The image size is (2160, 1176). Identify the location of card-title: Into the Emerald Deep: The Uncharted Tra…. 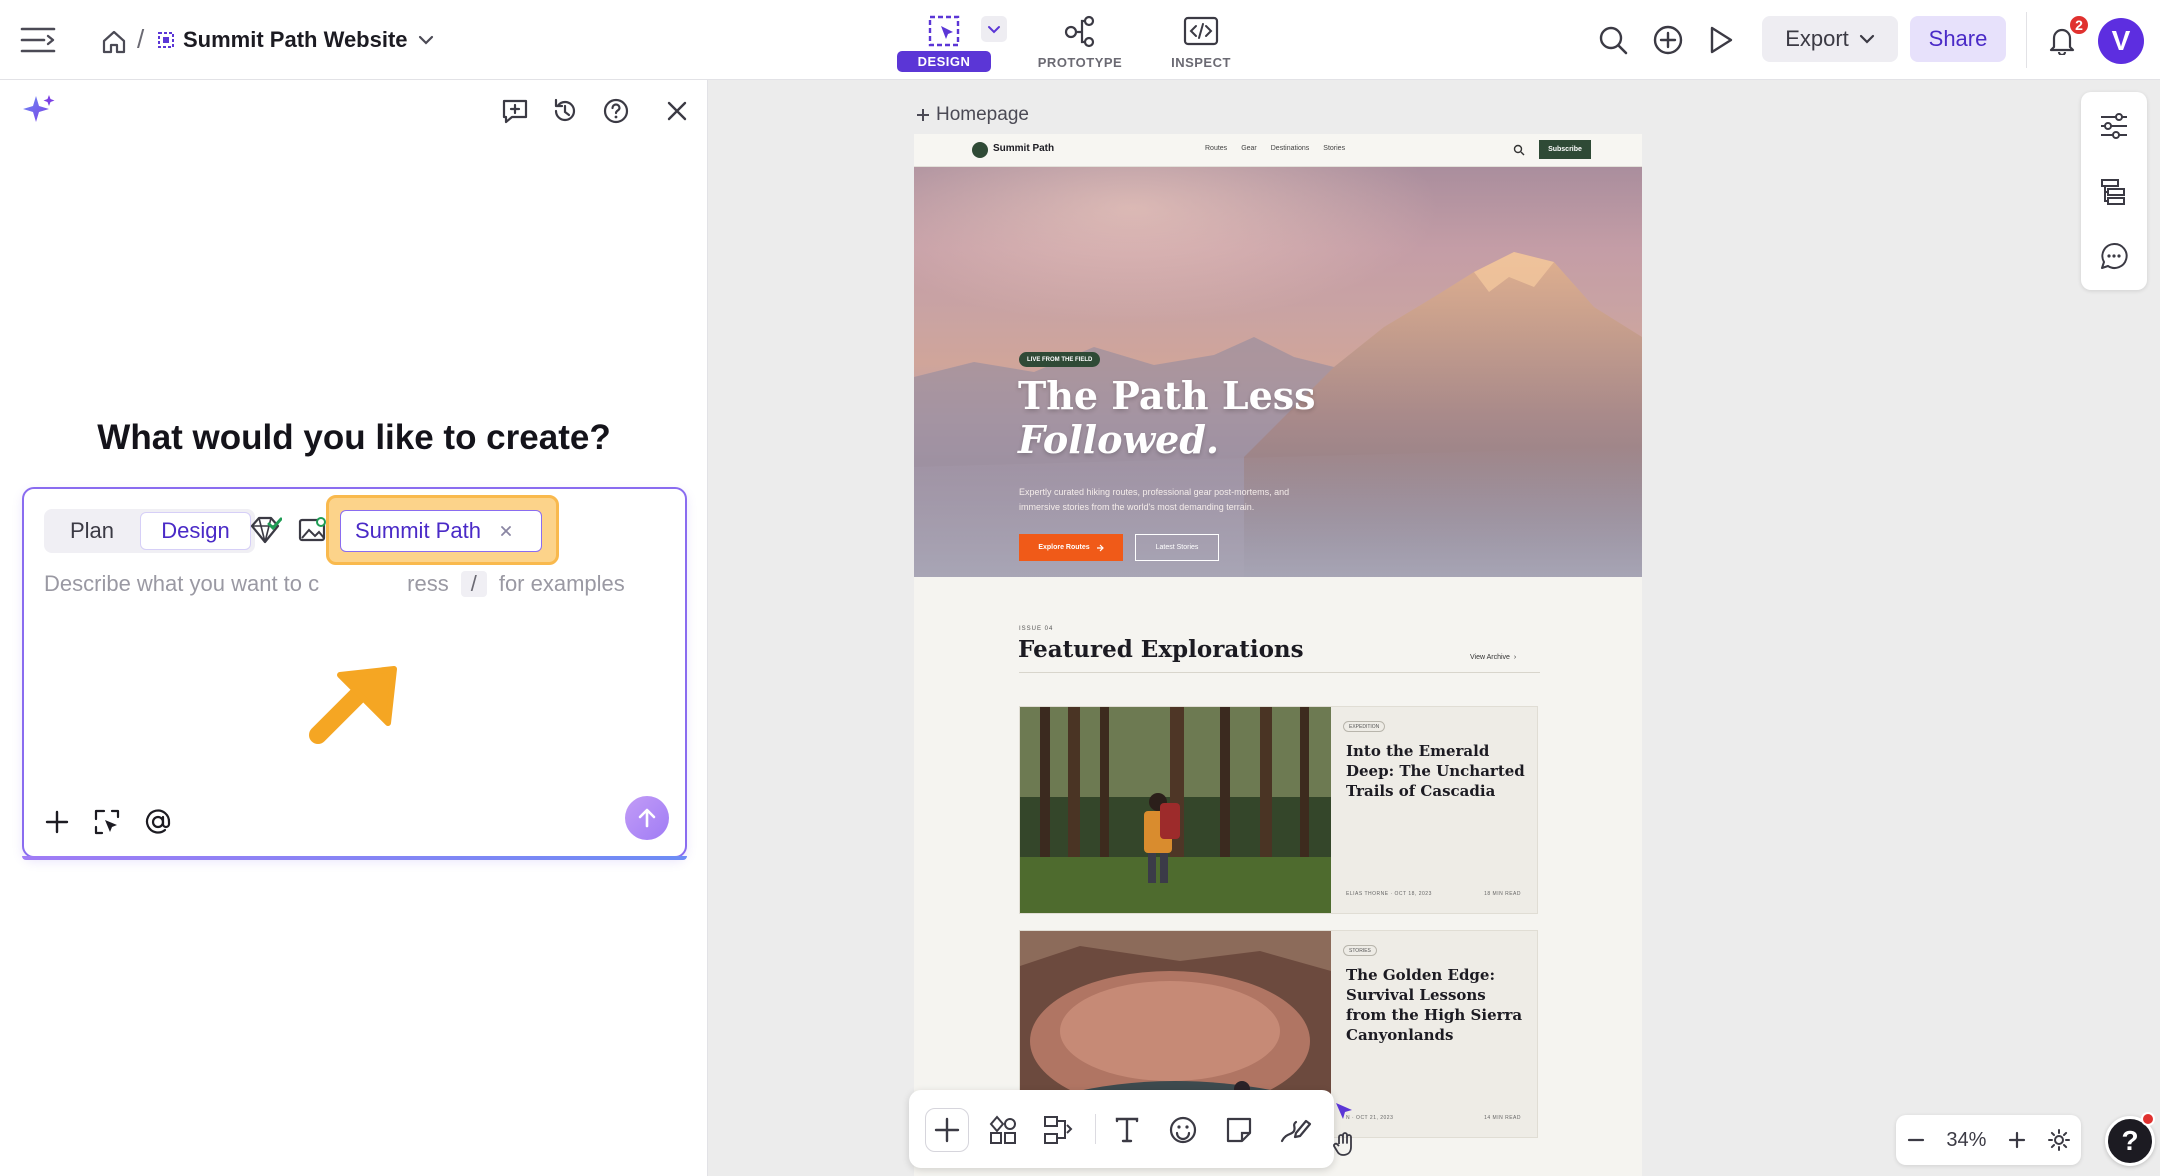
(1435, 771).